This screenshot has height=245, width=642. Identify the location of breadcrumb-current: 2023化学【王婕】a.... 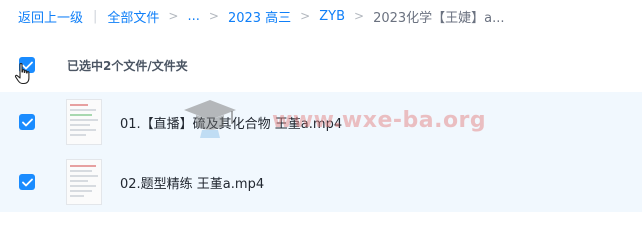
(439, 18).